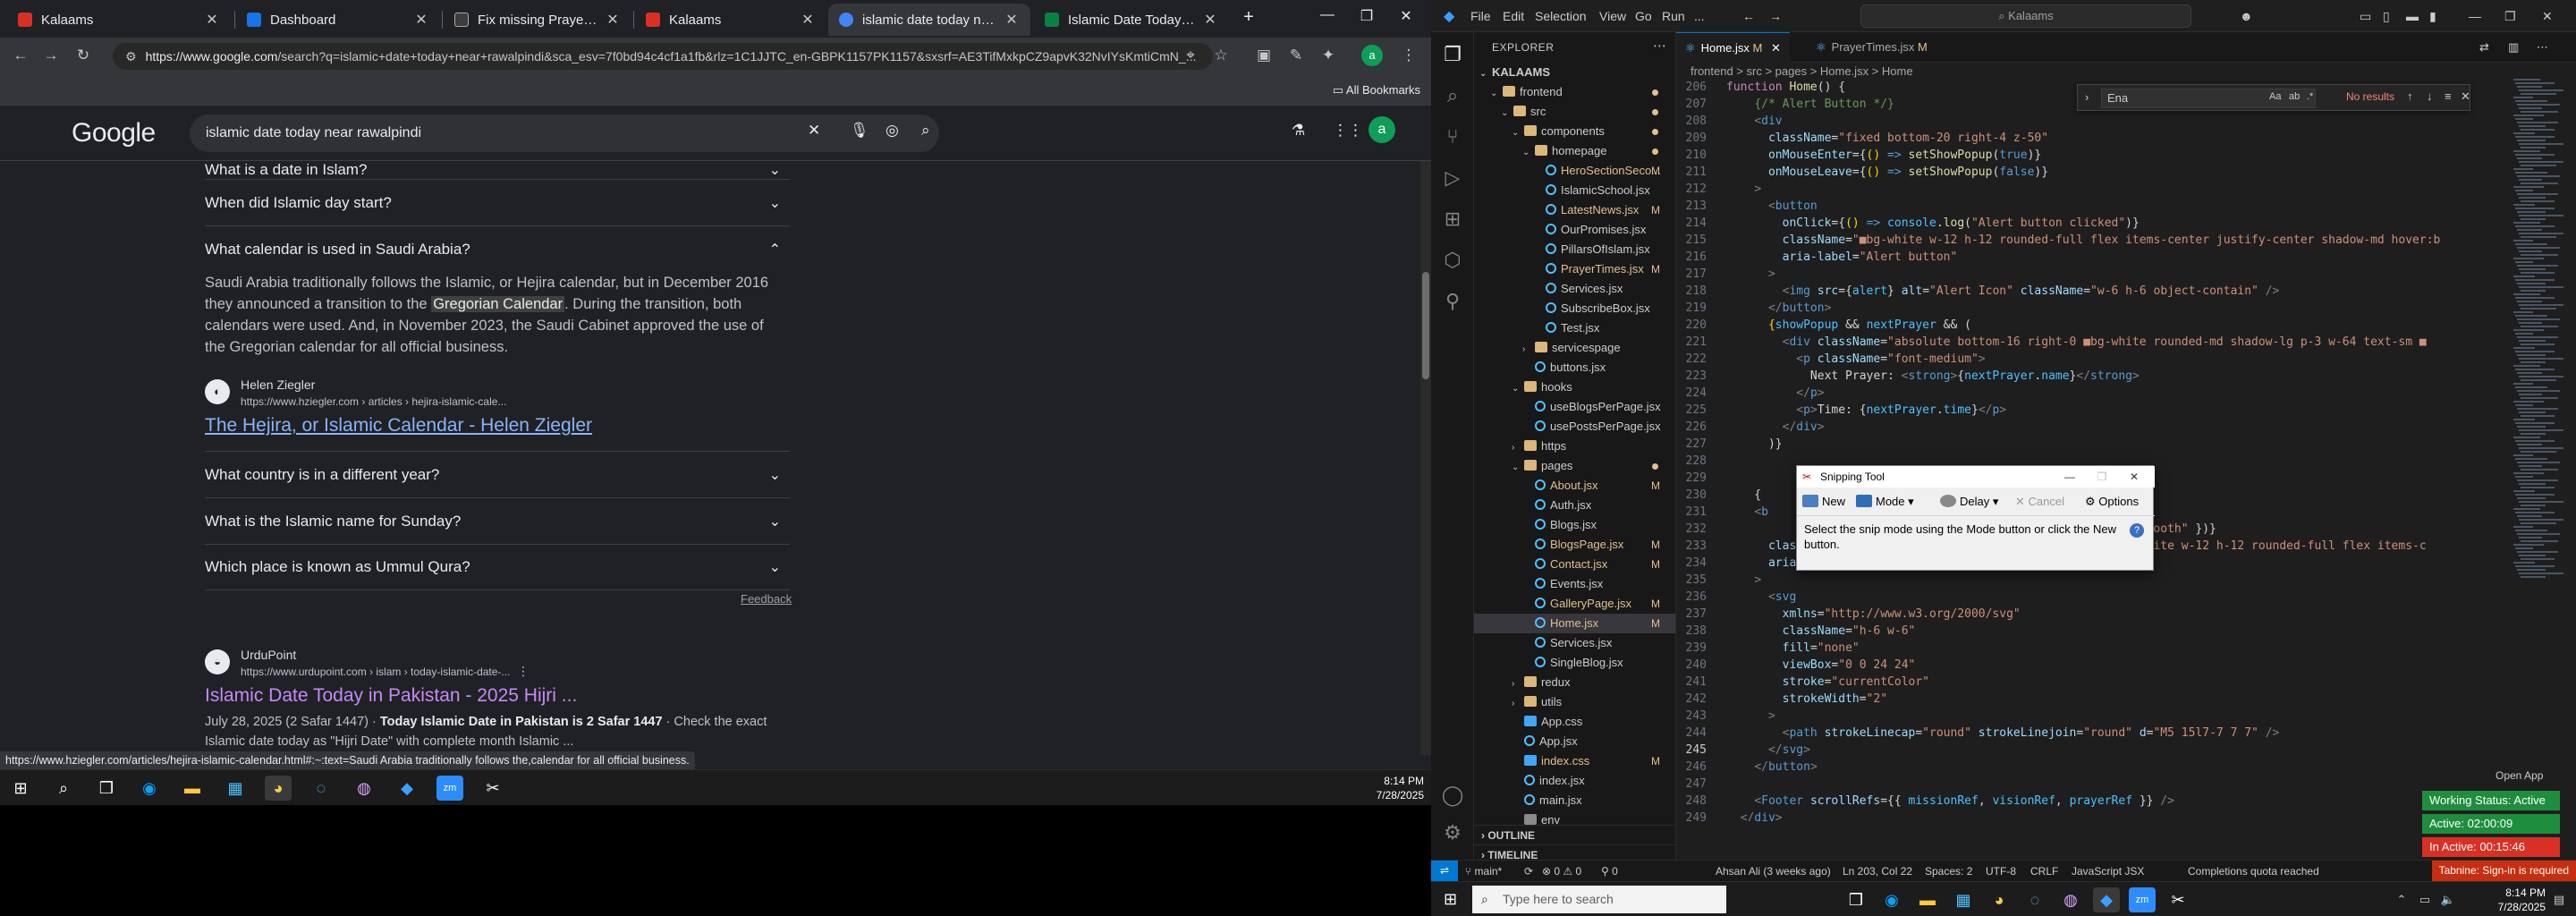 The image size is (2576, 916). What do you see at coordinates (2178, 899) in the screenshot?
I see `snipping-icon: ✂` at bounding box center [2178, 899].